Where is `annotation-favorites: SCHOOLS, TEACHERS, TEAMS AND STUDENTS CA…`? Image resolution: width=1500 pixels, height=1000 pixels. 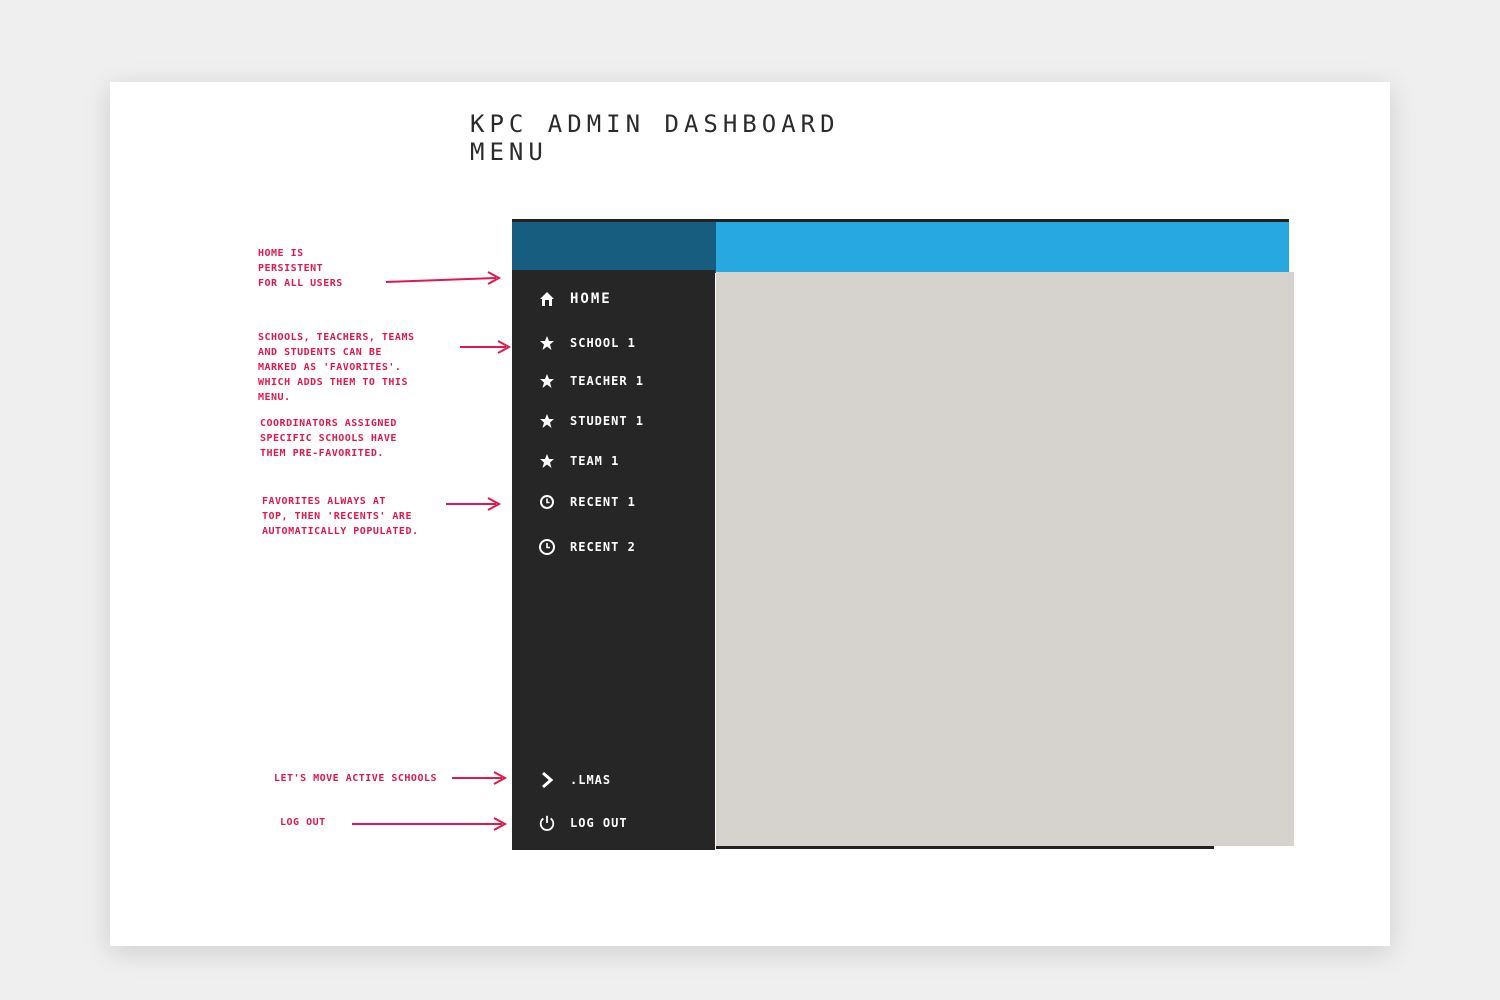
annotation-favorites: SCHOOLS, TEACHERS, TEAMS AND STUDENTS CA… is located at coordinates (336, 367).